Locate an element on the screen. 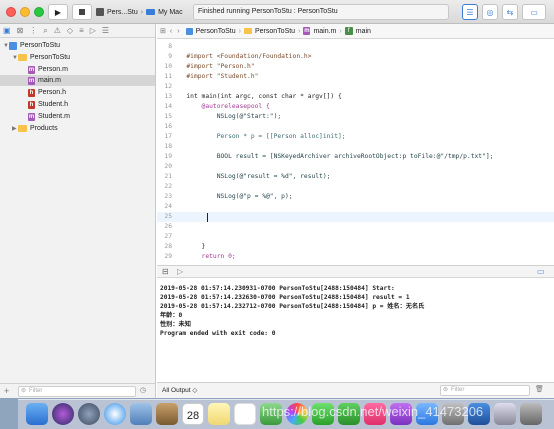 This screenshot has width=554, height=429. add-icon: + is located at coordinates (6, 391).